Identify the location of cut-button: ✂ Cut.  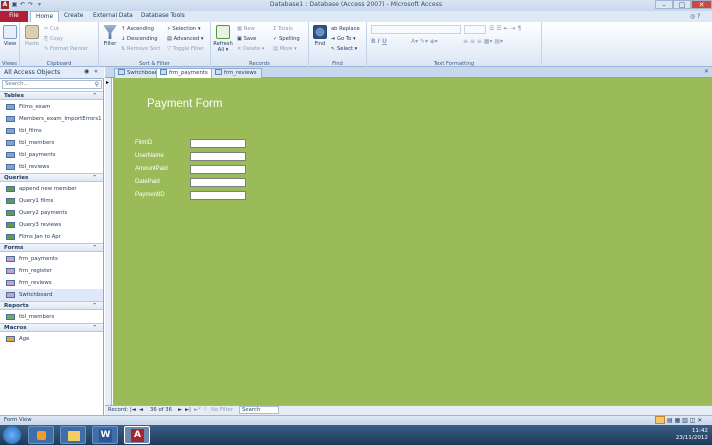
(51, 29).